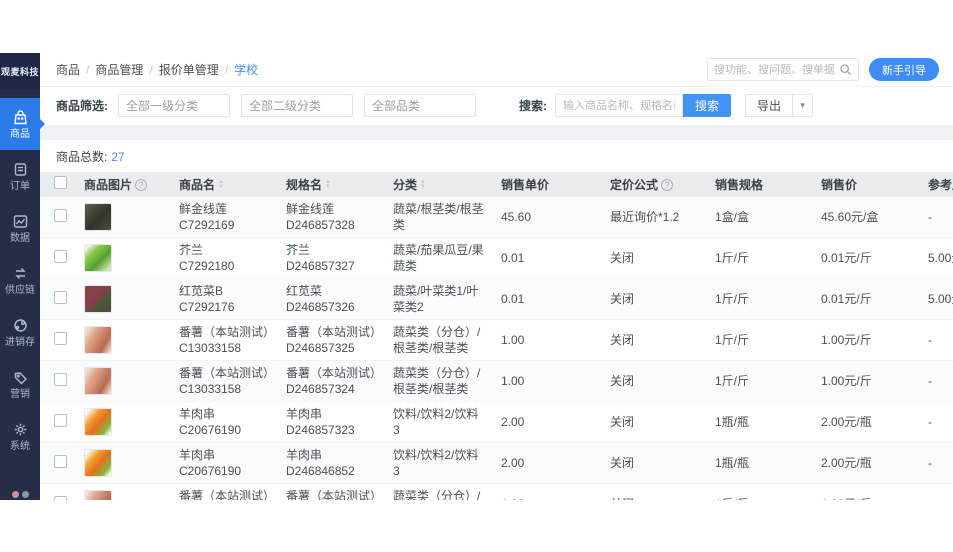  I want to click on sidebar-item-label: 数据, so click(20, 238).